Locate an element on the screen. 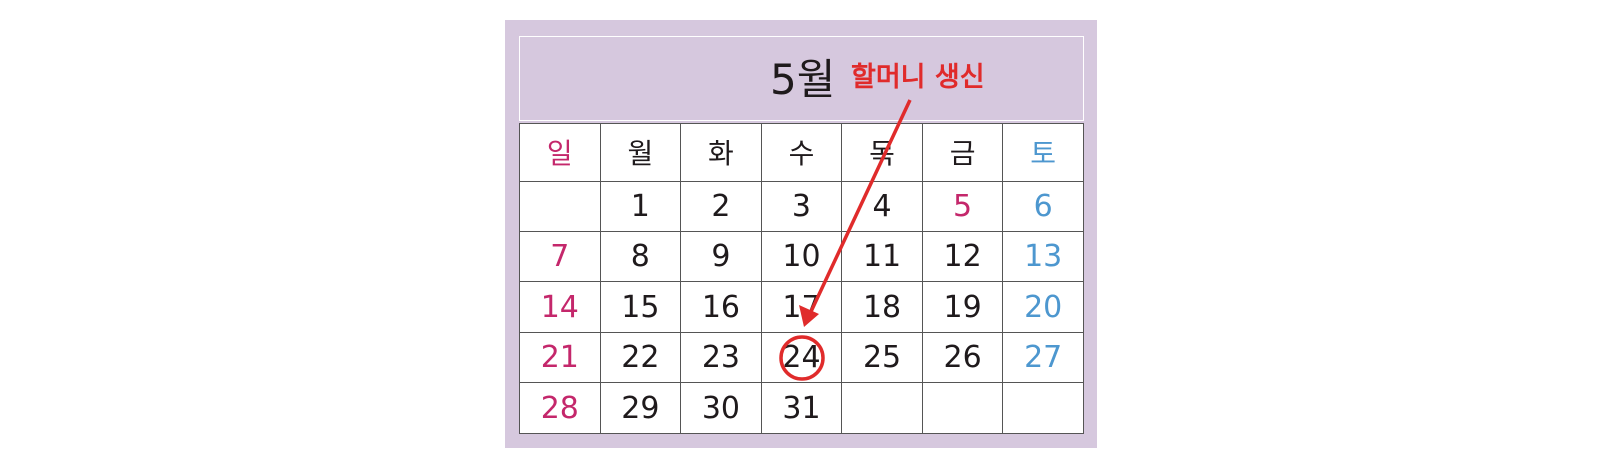 This screenshot has height=470, width=1600. weekday-row: 일 월 화 수 목 금 토 is located at coordinates (801, 152).